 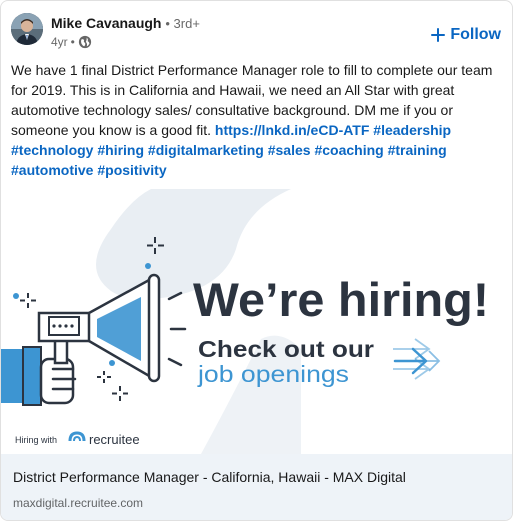 What do you see at coordinates (273, 374) in the screenshot?
I see `banner-cta-line2: job openings` at bounding box center [273, 374].